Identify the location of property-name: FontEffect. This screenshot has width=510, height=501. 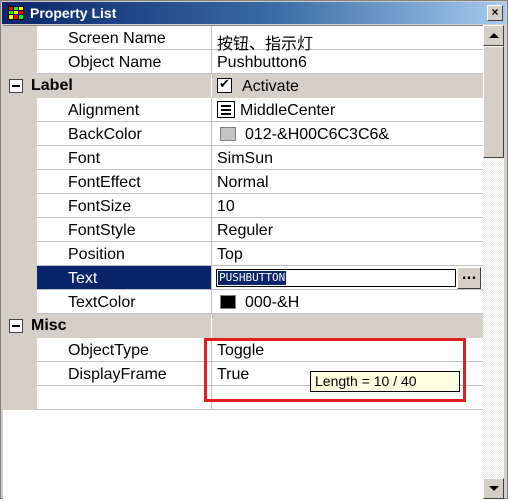
(104, 182).